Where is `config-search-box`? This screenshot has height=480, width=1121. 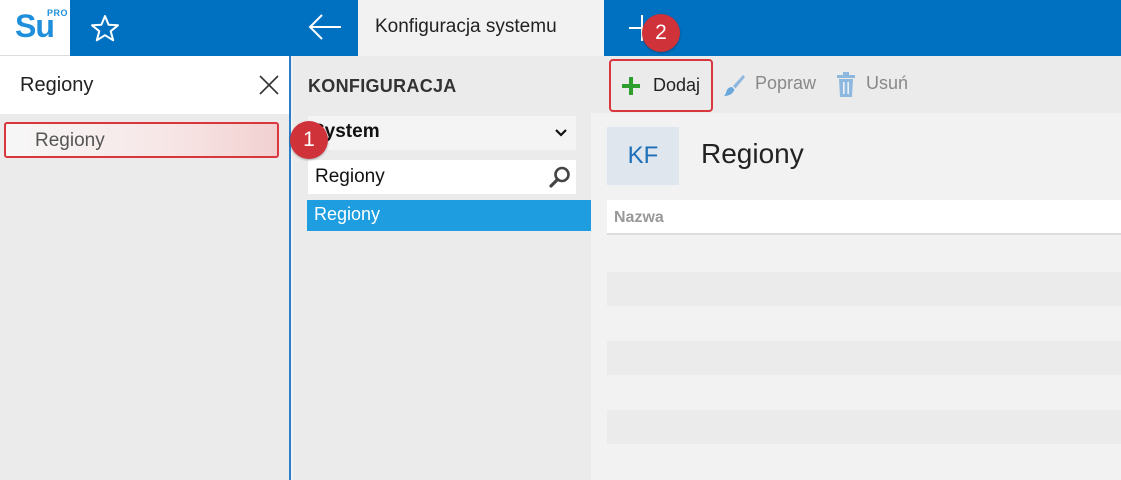
config-search-box is located at coordinates (442, 177).